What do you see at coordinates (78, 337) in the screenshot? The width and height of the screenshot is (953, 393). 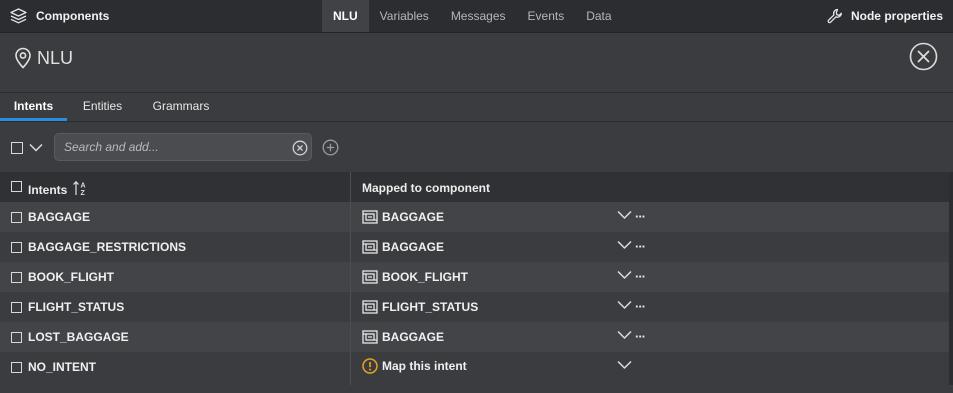 I see `intent-name: LOST_BAGGAGE` at bounding box center [78, 337].